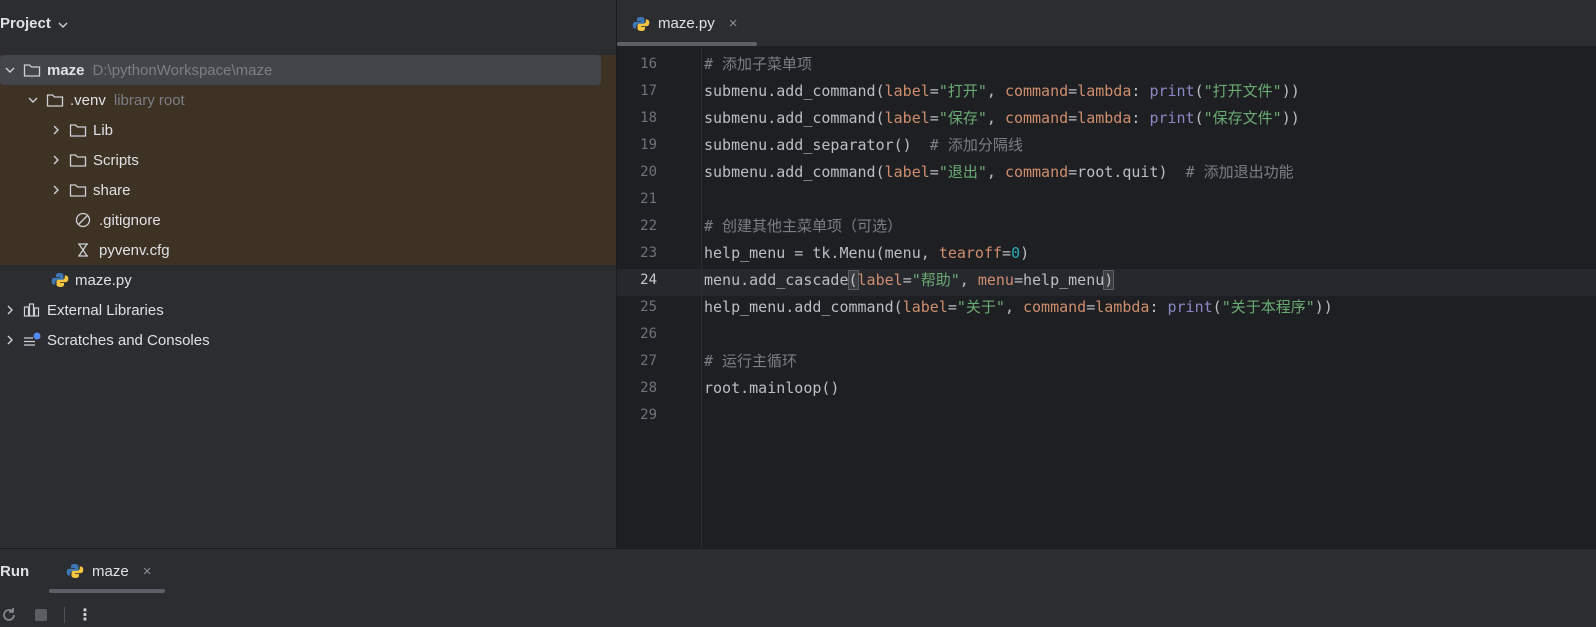 The image size is (1596, 627). What do you see at coordinates (108, 571) in the screenshot?
I see `run-tab-maze: maze ×` at bounding box center [108, 571].